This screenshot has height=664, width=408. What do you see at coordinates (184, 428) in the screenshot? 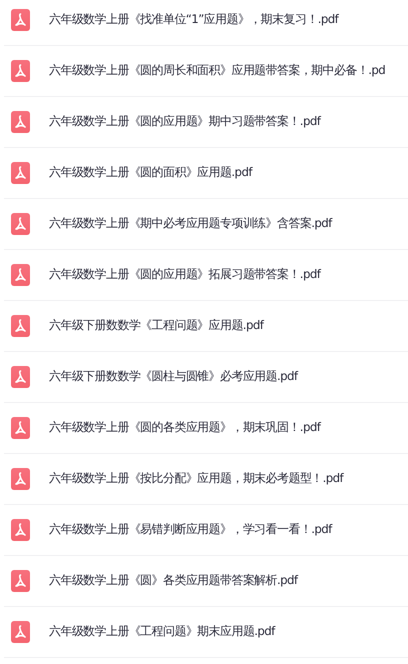
I see `file-name: 六年级数学上册《圆的各类应用题》，期末巩固！.pdf` at bounding box center [184, 428].